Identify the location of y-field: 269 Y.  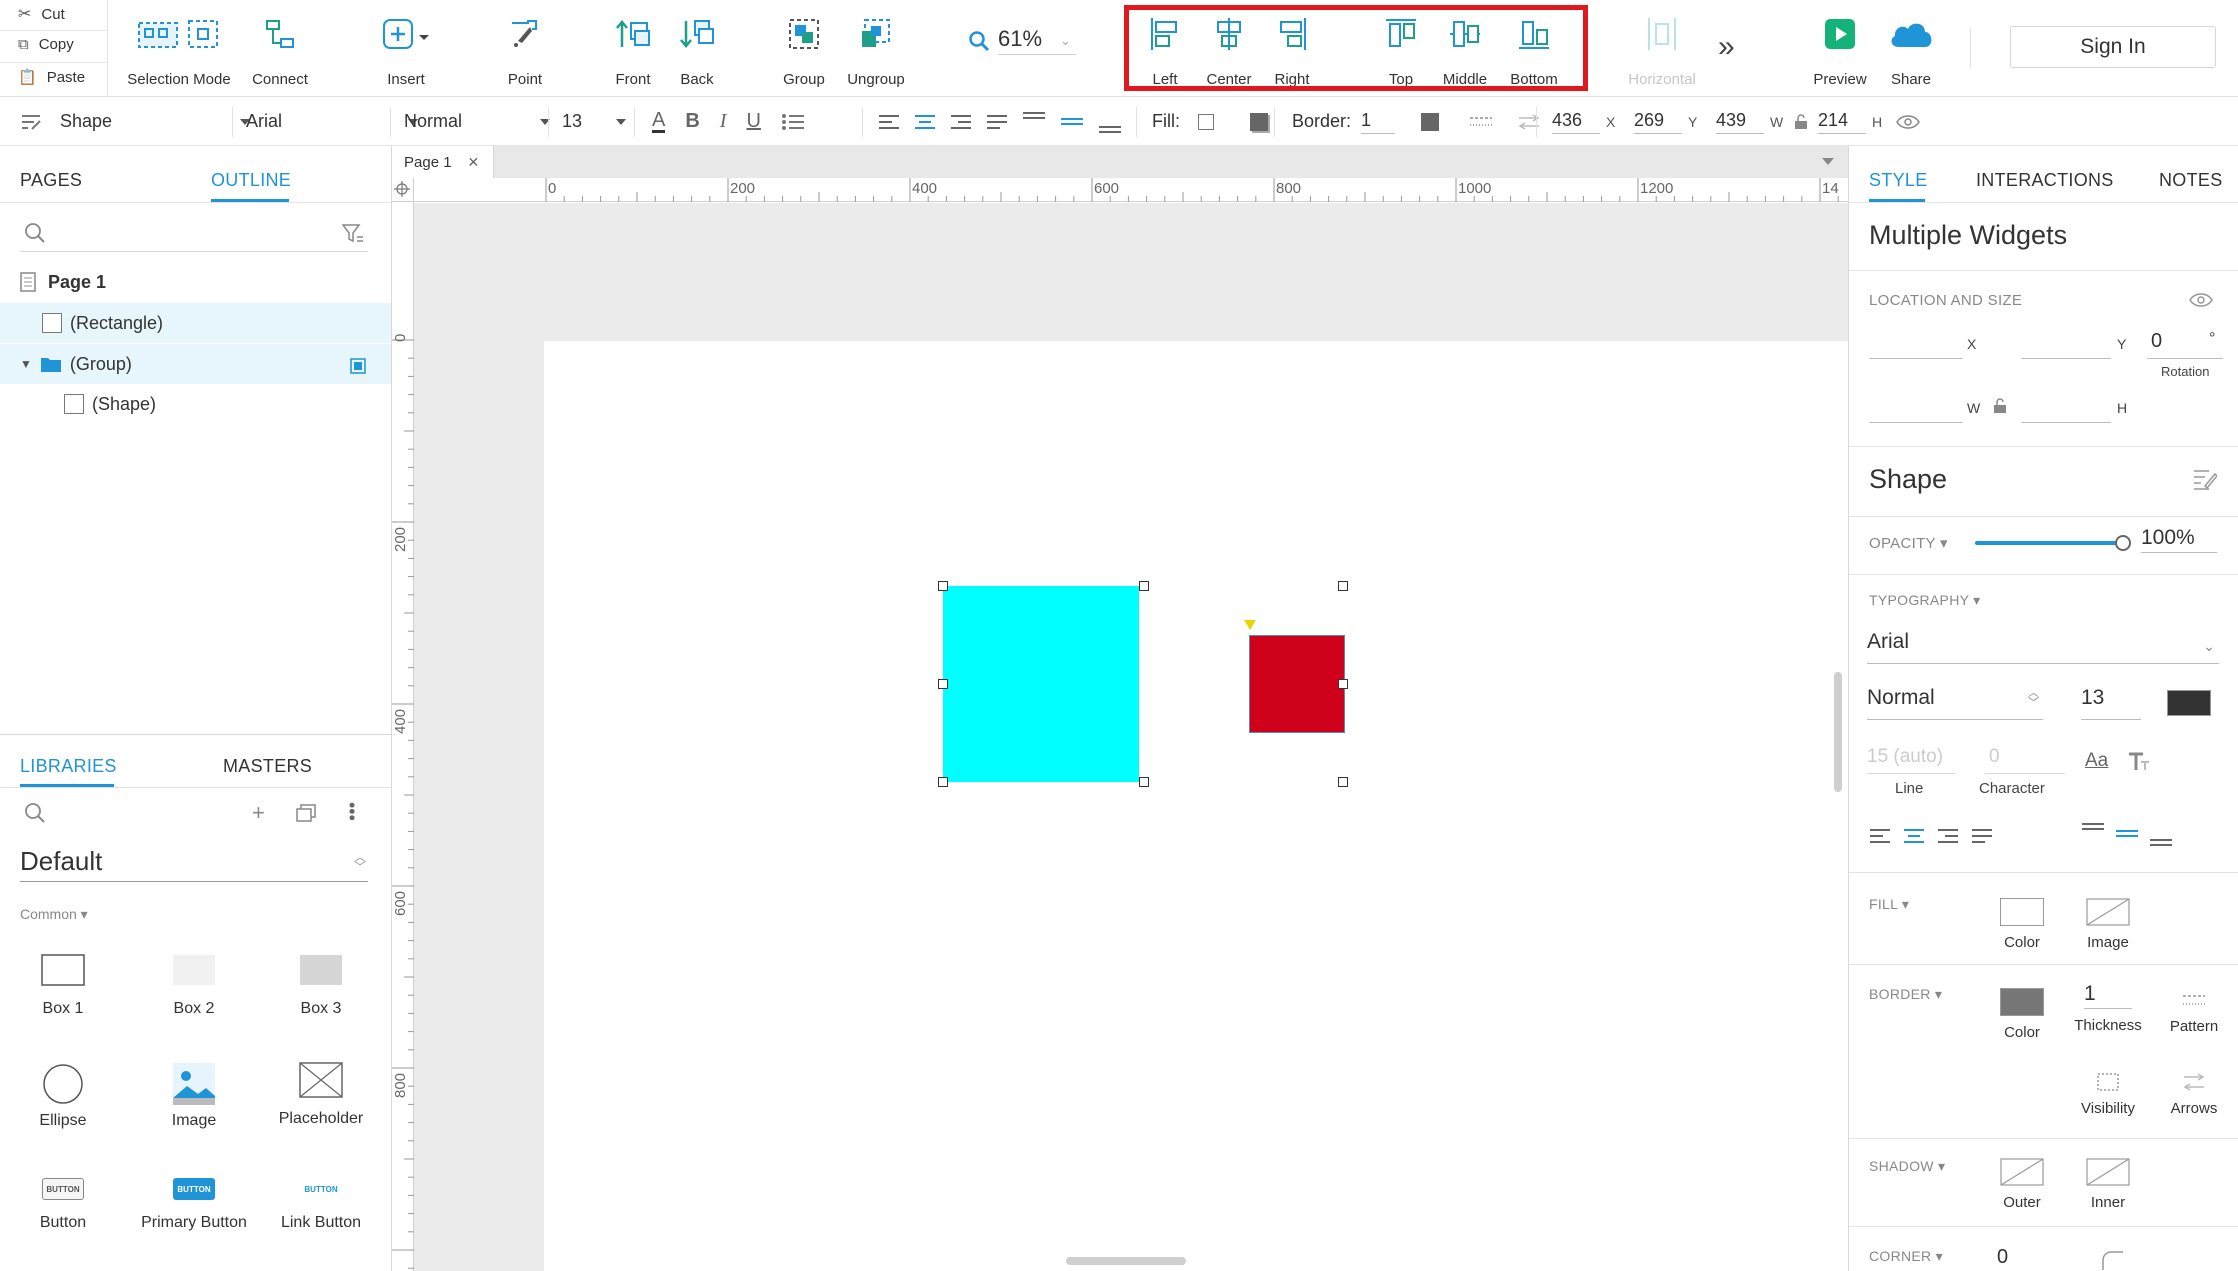
(1665, 121).